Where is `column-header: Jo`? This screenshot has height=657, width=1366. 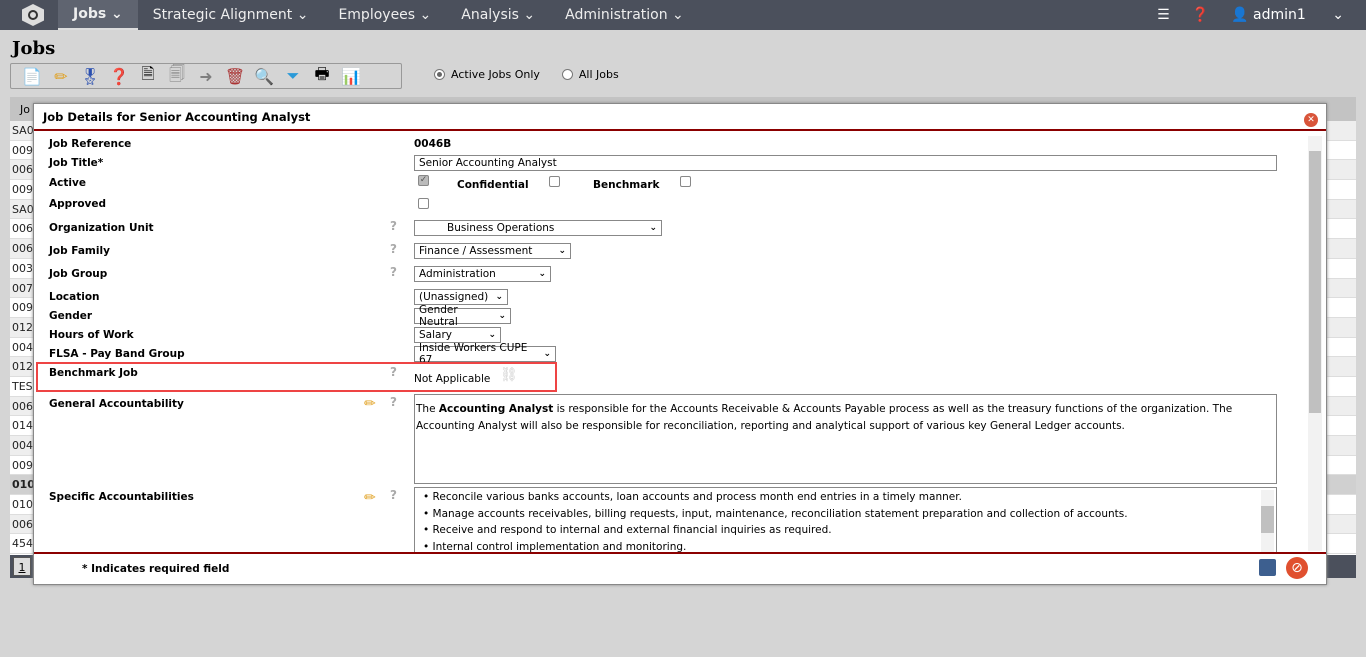
column-header: Jo is located at coordinates (25, 109).